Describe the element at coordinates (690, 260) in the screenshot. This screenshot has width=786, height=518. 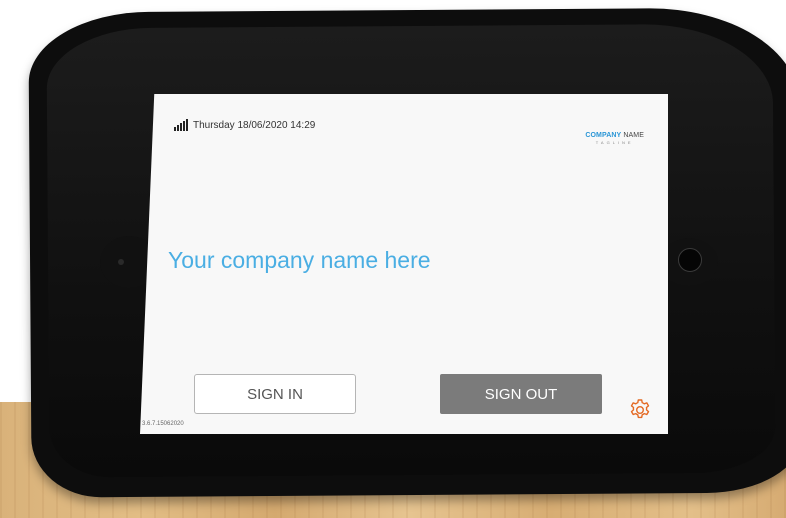
I see `home-button` at that location.